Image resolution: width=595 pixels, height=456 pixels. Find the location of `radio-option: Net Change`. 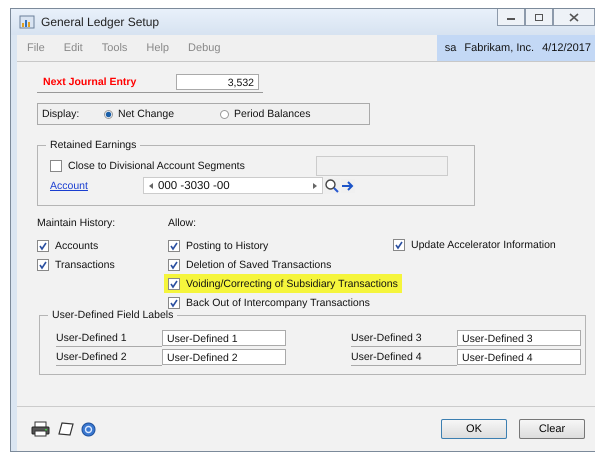

radio-option: Net Change is located at coordinates (162, 114).